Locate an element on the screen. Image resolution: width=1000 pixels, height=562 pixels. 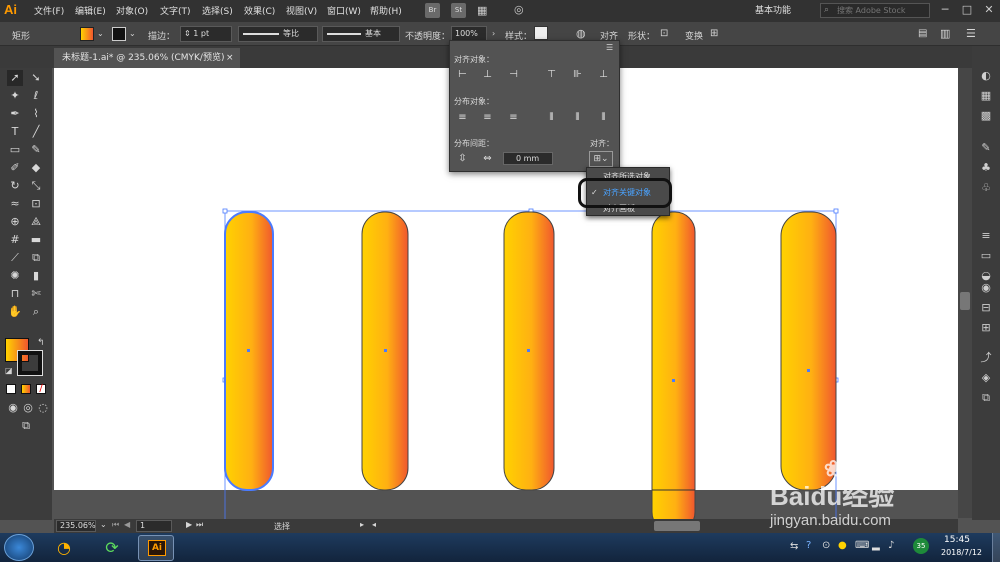
distribute-left-icon: ⦀ is located at coordinates (551, 118).